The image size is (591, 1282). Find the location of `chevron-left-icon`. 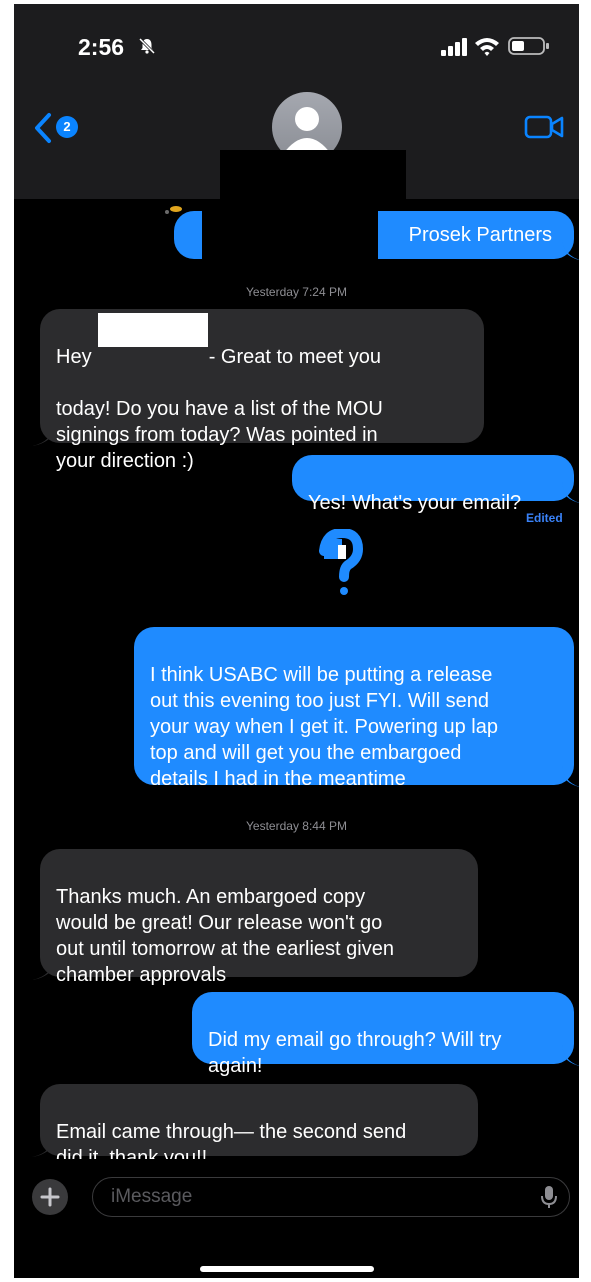

chevron-left-icon is located at coordinates (43, 128).